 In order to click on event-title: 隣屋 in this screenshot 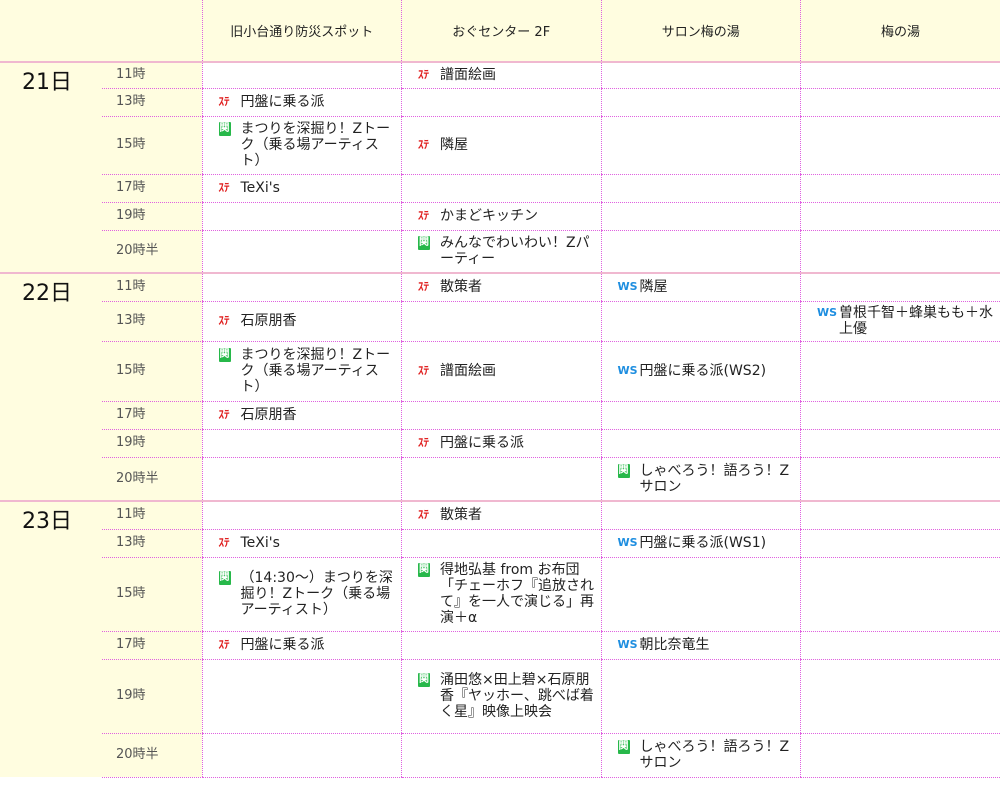, I will do `click(653, 287)`.